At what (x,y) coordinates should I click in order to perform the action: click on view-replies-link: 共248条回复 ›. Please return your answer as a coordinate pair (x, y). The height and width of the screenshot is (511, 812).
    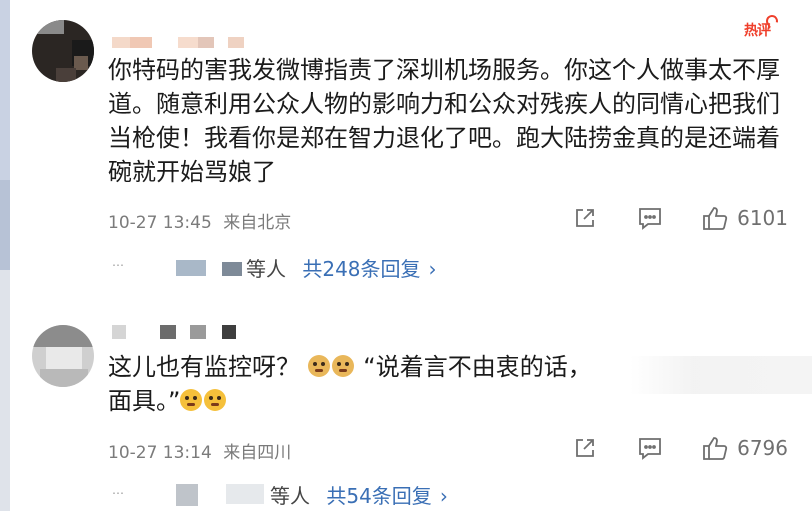
    Looking at the image, I should click on (369, 269).